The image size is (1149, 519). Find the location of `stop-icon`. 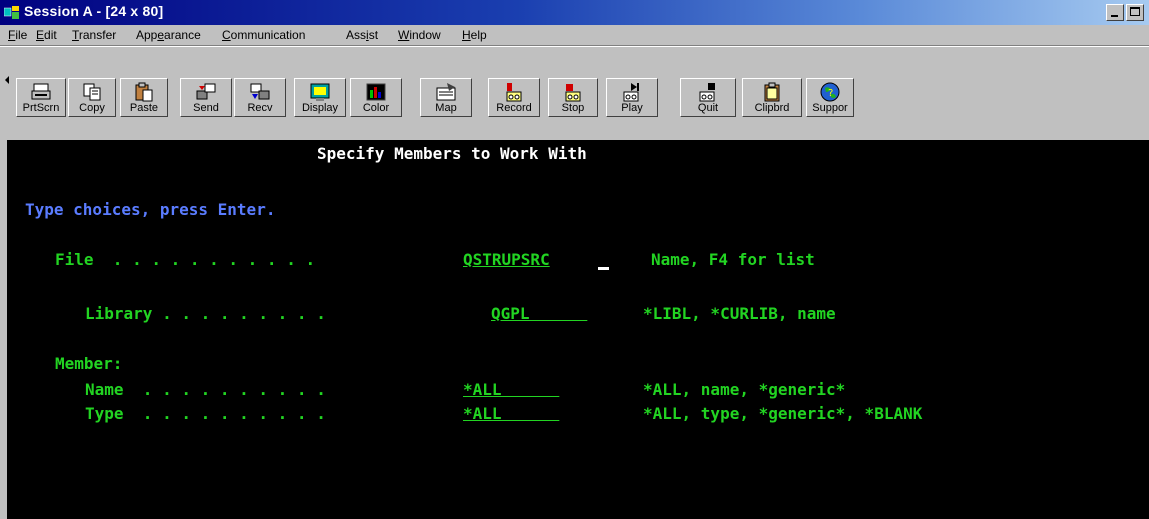

stop-icon is located at coordinates (573, 93).